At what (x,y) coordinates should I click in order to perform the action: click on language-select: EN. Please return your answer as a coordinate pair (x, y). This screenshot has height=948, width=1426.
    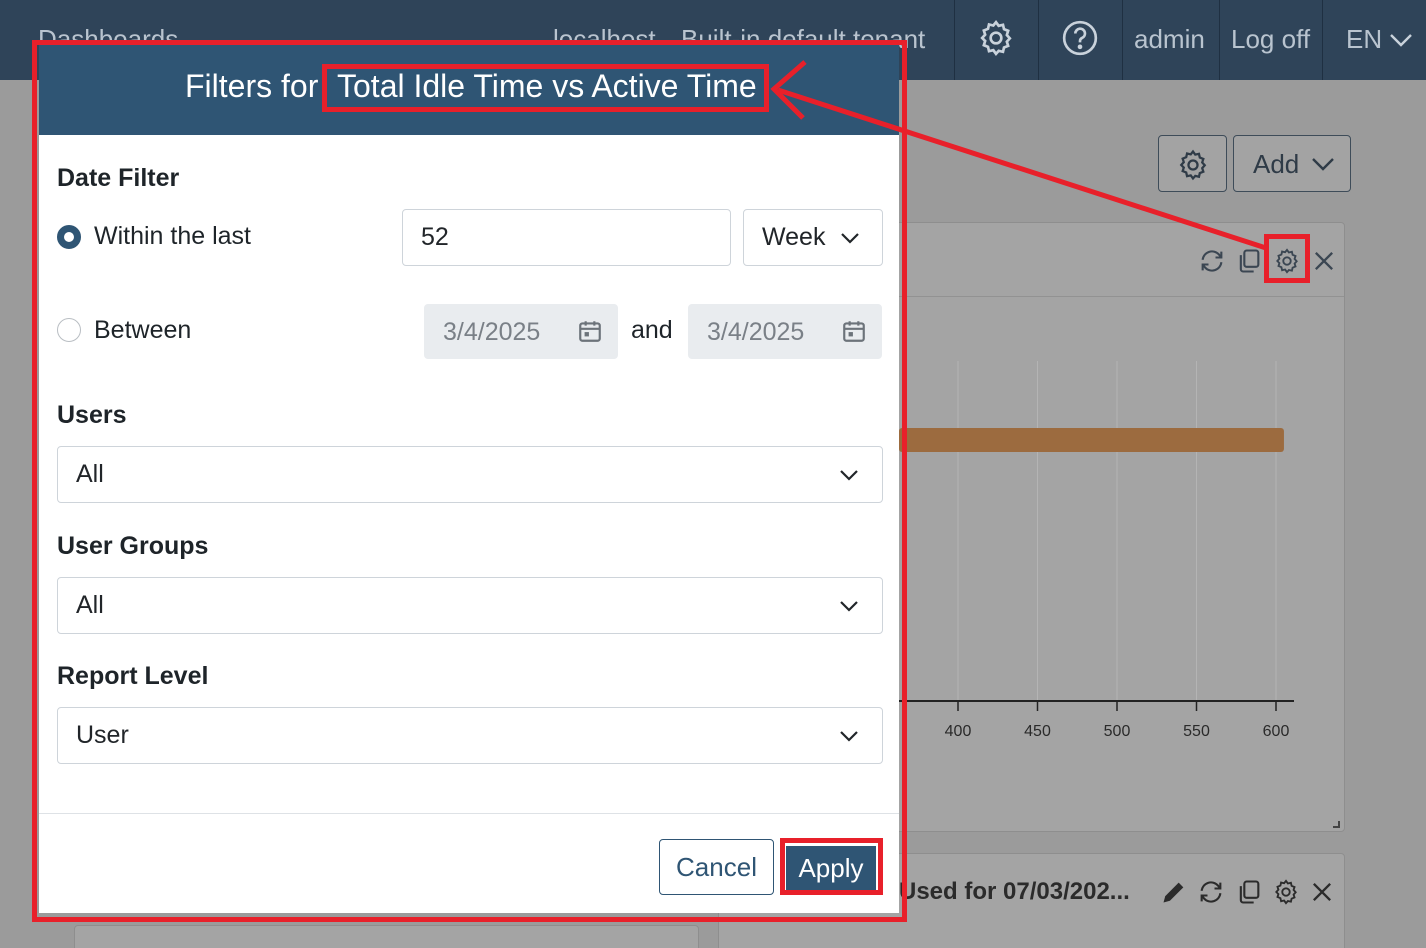
    Looking at the image, I should click on (1364, 39).